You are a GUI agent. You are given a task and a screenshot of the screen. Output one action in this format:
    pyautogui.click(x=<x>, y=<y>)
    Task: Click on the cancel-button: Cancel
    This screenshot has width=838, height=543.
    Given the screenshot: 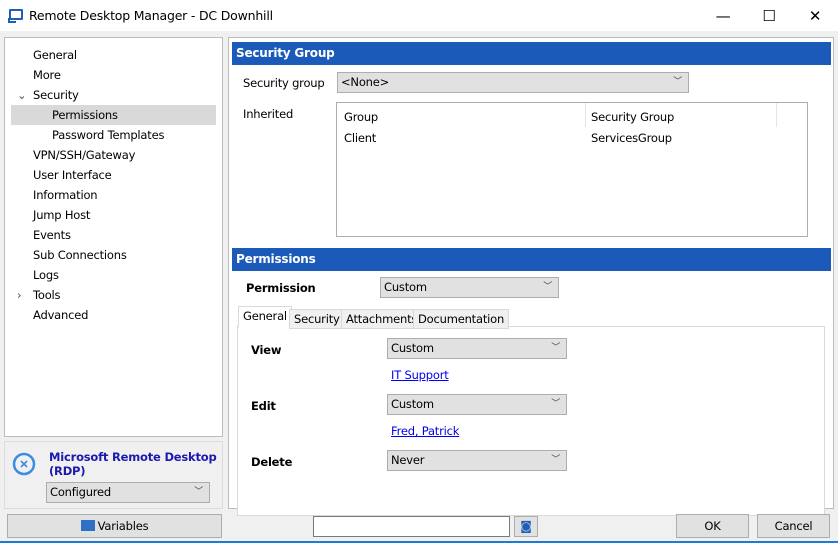 What is the action you would take?
    pyautogui.click(x=793, y=526)
    